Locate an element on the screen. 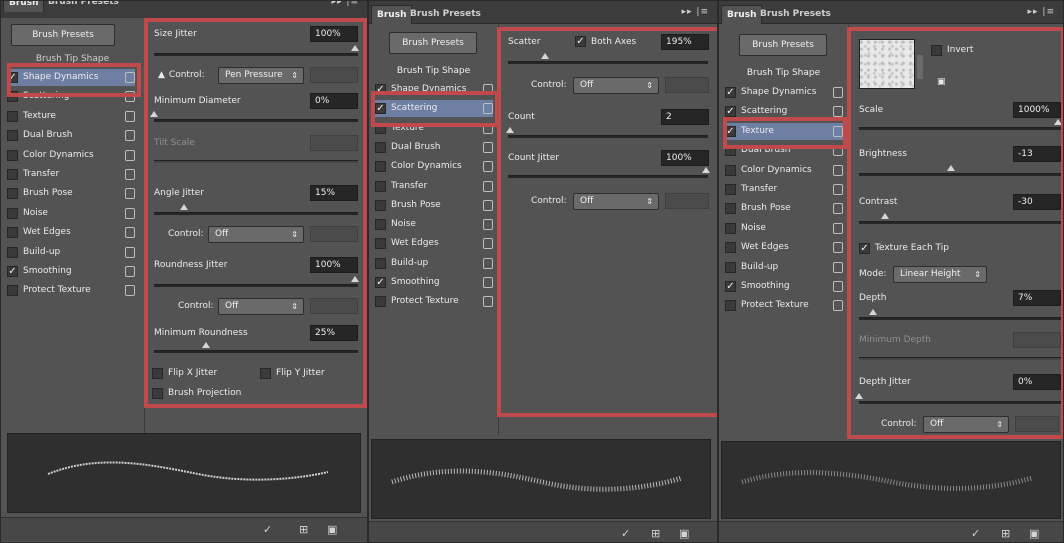 This screenshot has width=1064, height=543. list-item: Texture is located at coordinates (71, 116).